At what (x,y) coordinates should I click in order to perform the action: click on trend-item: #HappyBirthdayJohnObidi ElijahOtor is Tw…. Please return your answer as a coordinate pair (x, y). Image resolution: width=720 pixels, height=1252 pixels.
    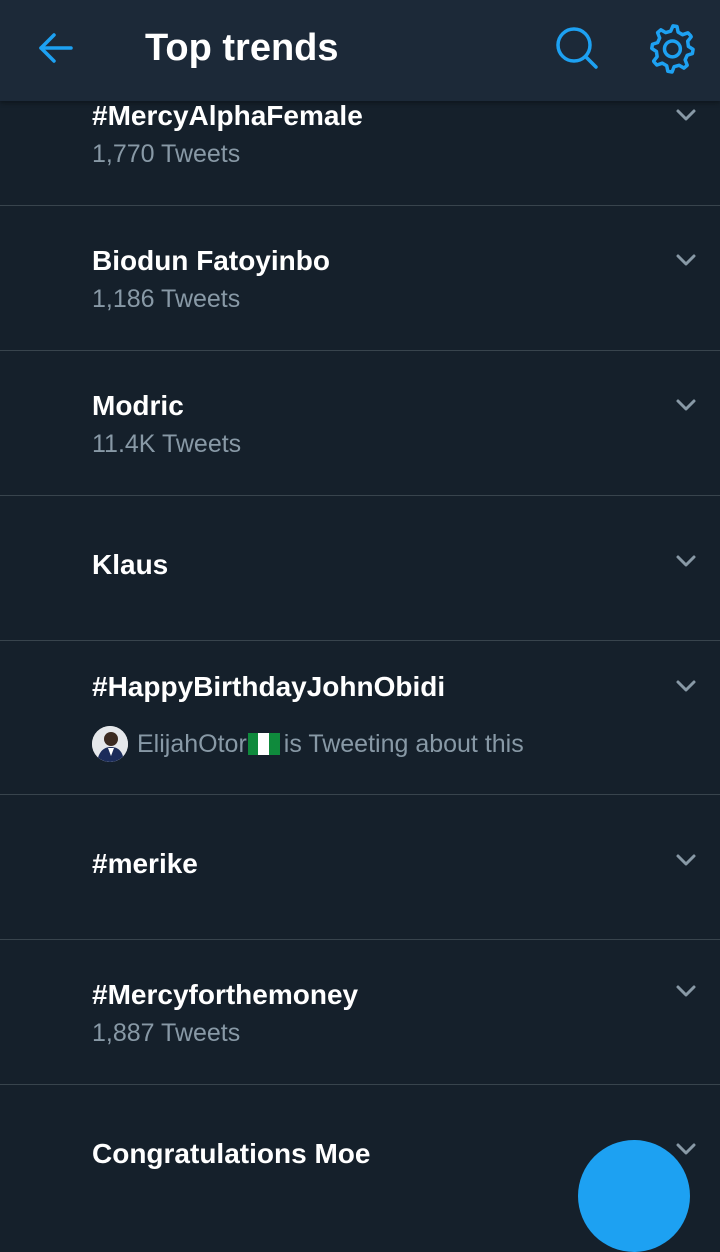
    Looking at the image, I should click on (360, 718).